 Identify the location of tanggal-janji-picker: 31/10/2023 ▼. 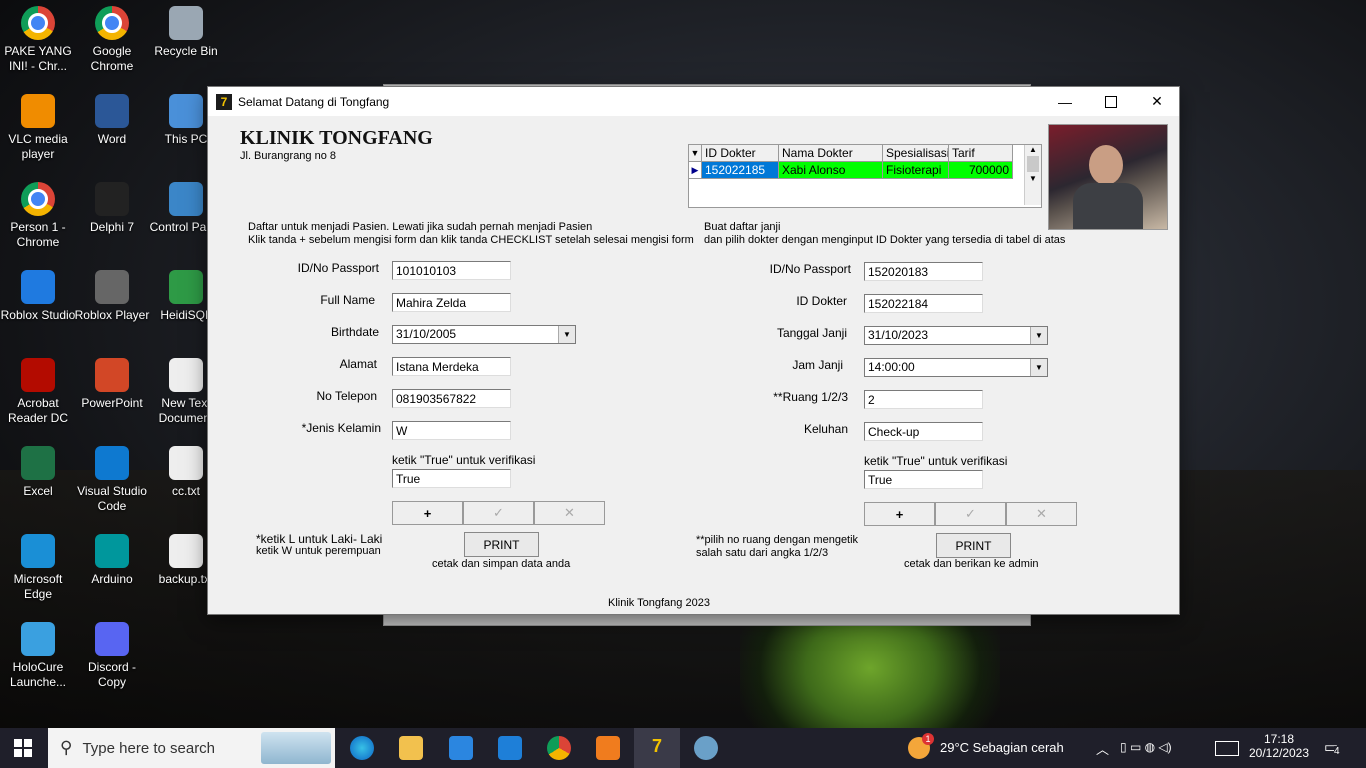
(956, 335).